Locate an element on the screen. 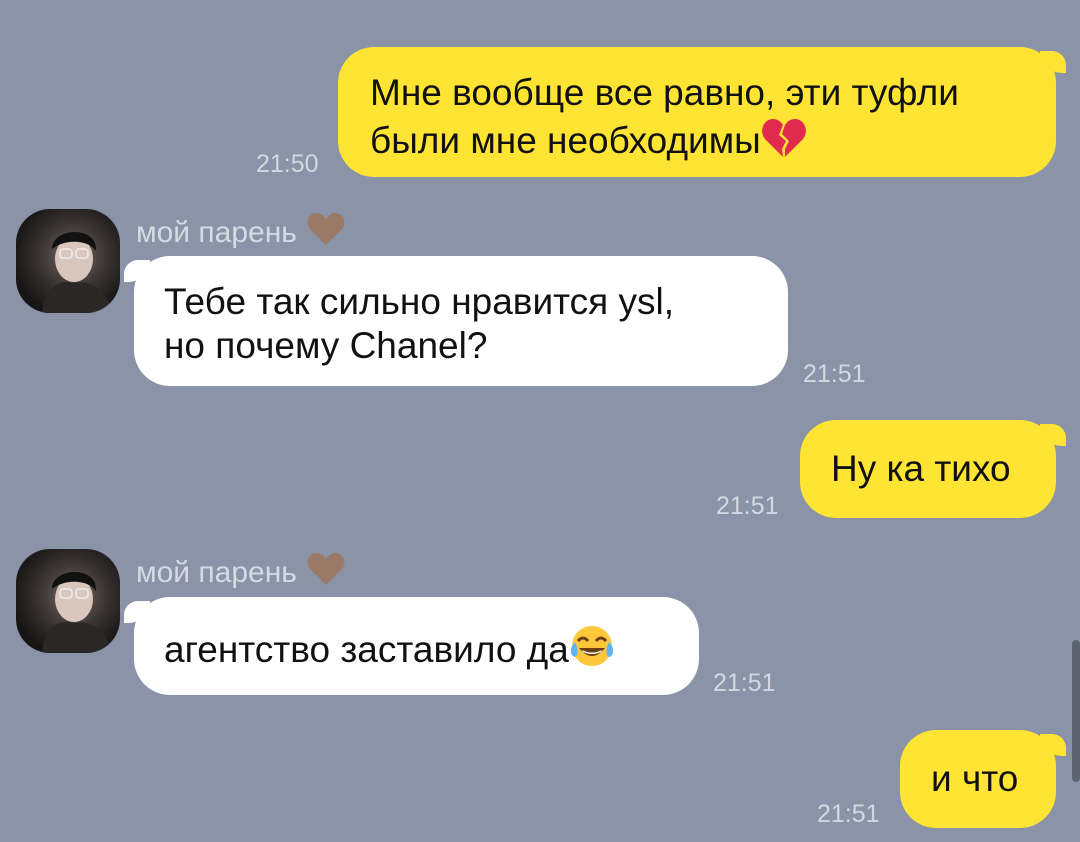 The image size is (1080, 842). message-time: 21:50 is located at coordinates (287, 164).